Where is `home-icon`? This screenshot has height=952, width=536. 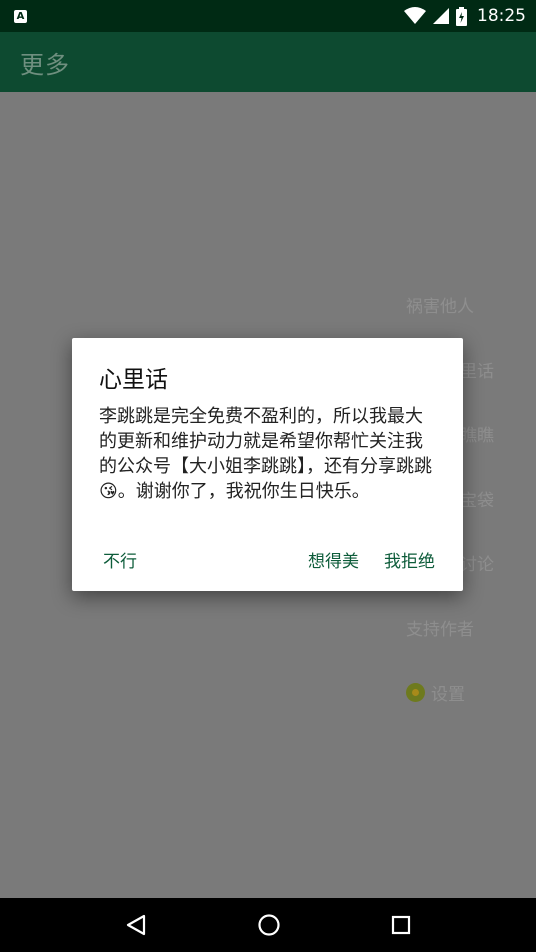
home-icon is located at coordinates (269, 925).